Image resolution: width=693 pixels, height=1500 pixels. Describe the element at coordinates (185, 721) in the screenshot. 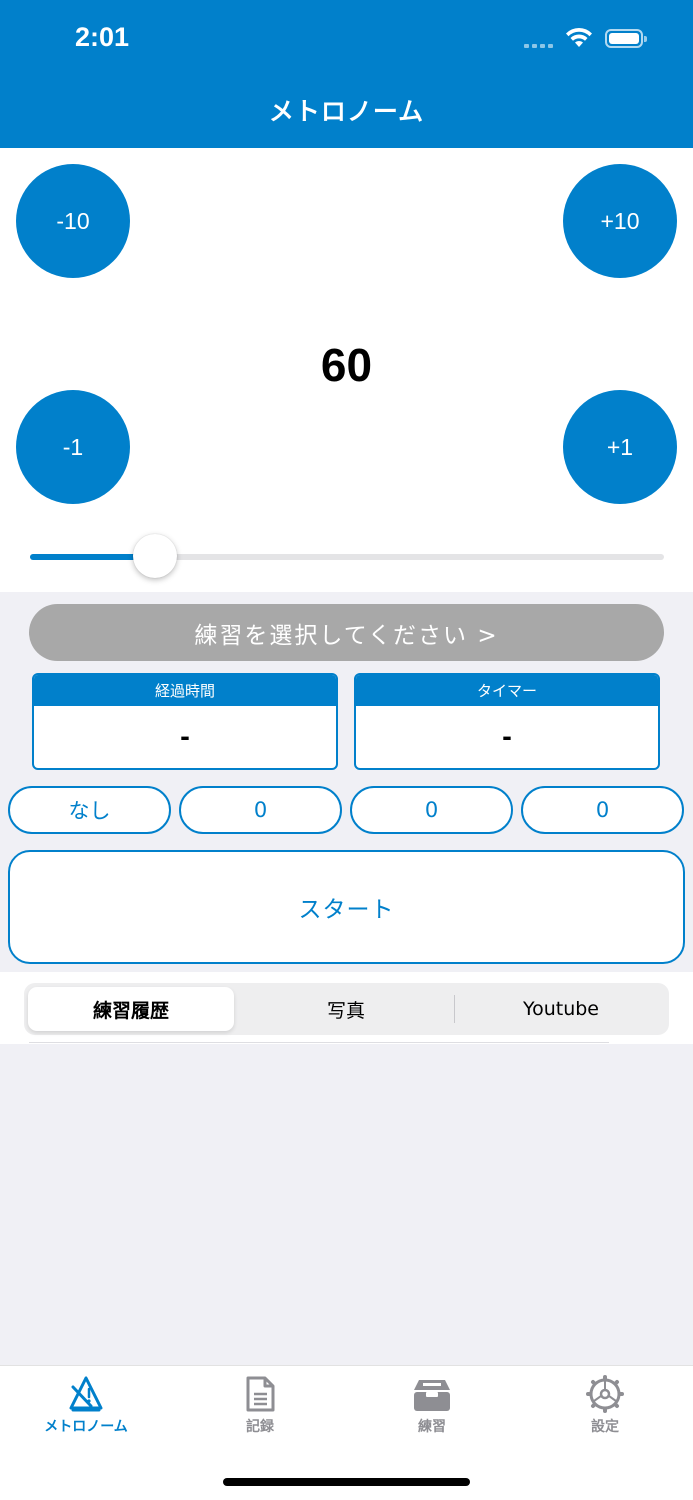

I see `elapsed-time-box: 経過時間 -` at that location.